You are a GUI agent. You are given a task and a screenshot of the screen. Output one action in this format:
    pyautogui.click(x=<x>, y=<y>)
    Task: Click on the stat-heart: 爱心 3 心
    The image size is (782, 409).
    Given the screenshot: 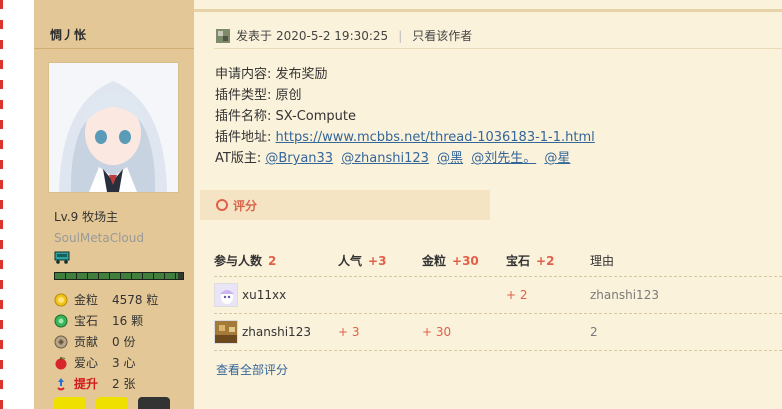 What is the action you would take?
    pyautogui.click(x=124, y=362)
    